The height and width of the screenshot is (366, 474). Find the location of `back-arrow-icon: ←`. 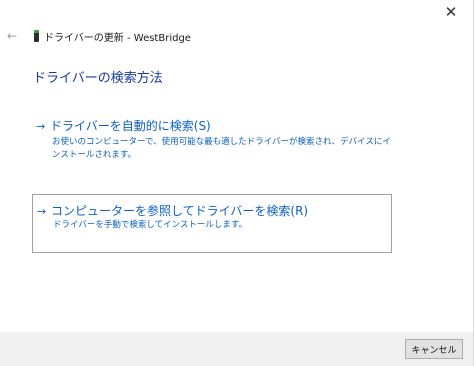

back-arrow-icon: ← is located at coordinates (12, 36).